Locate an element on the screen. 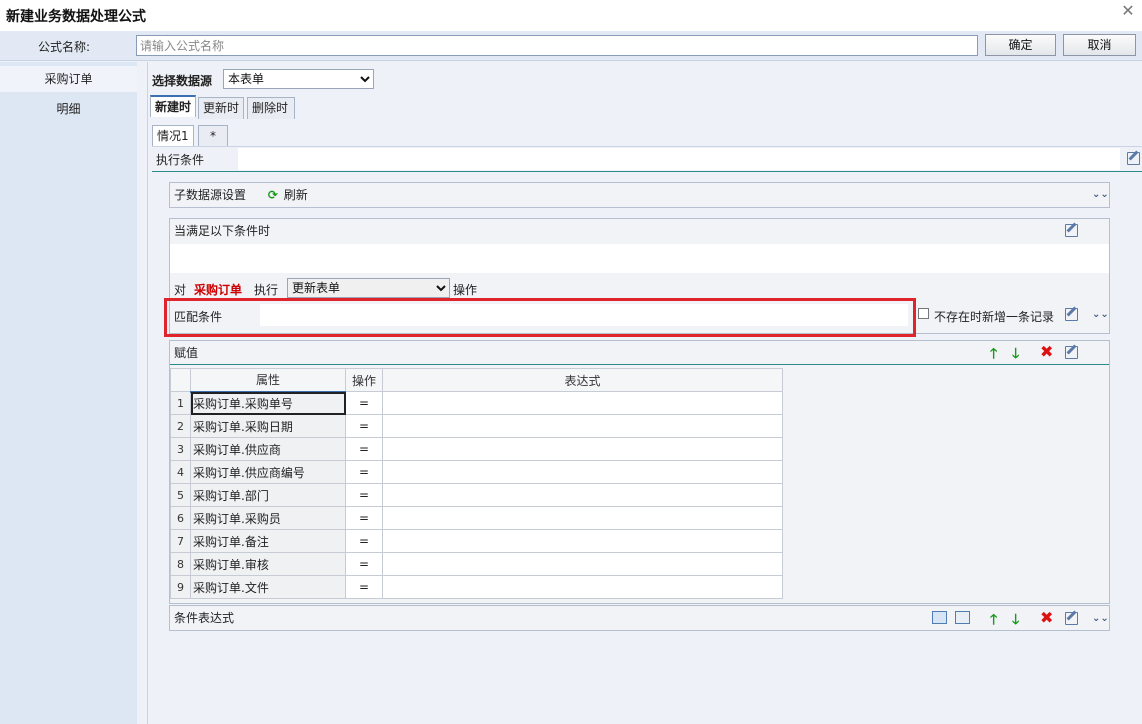 The image size is (1142, 724). table-row: 7 采购订单.备注 = is located at coordinates (476, 541).